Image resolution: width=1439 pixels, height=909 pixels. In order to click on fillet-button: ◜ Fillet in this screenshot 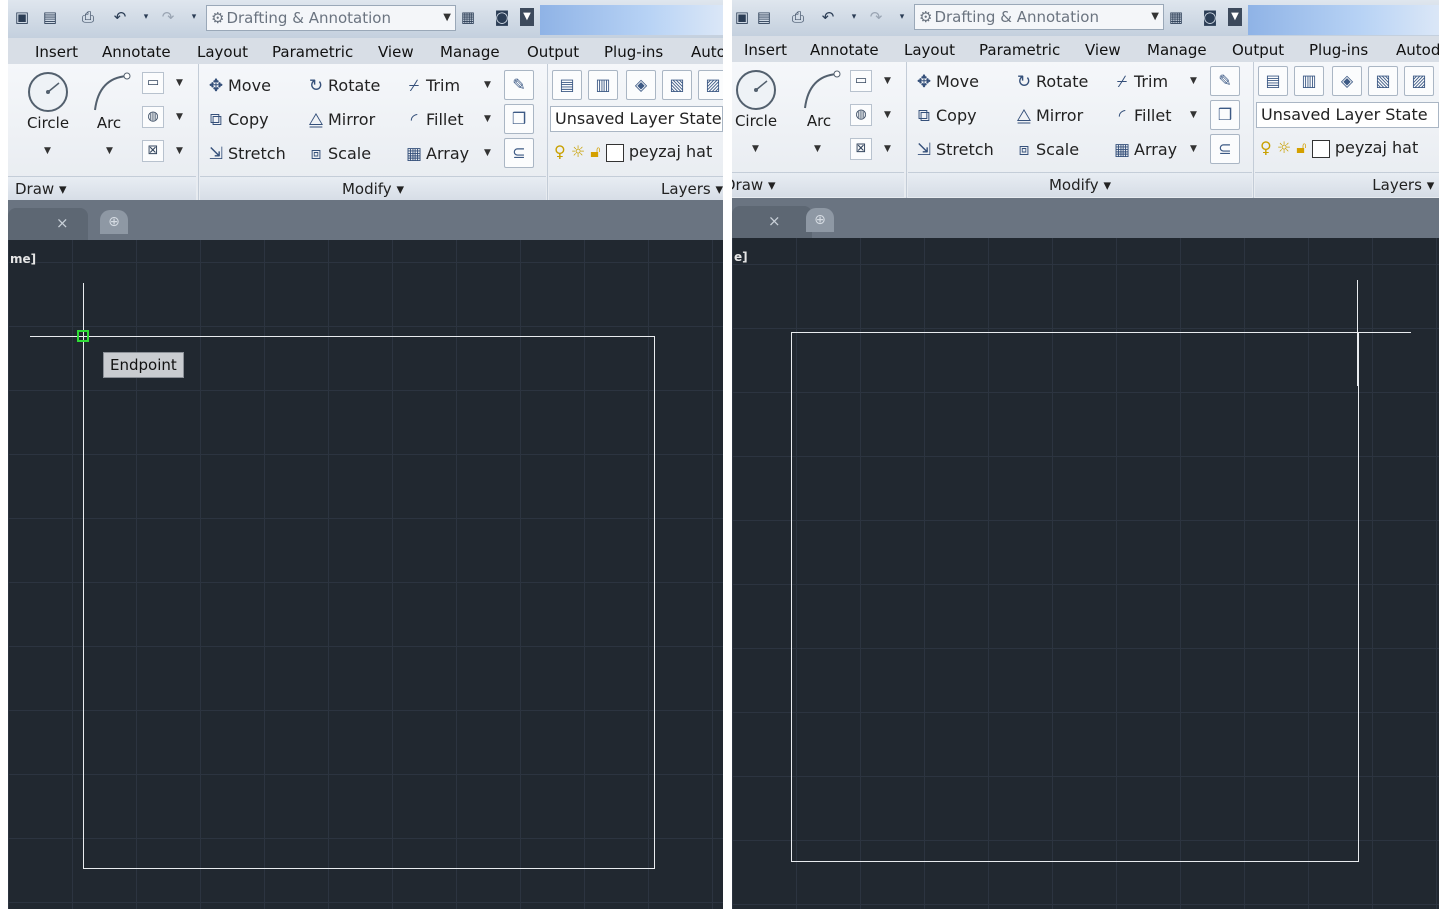, I will do `click(1141, 116)`.